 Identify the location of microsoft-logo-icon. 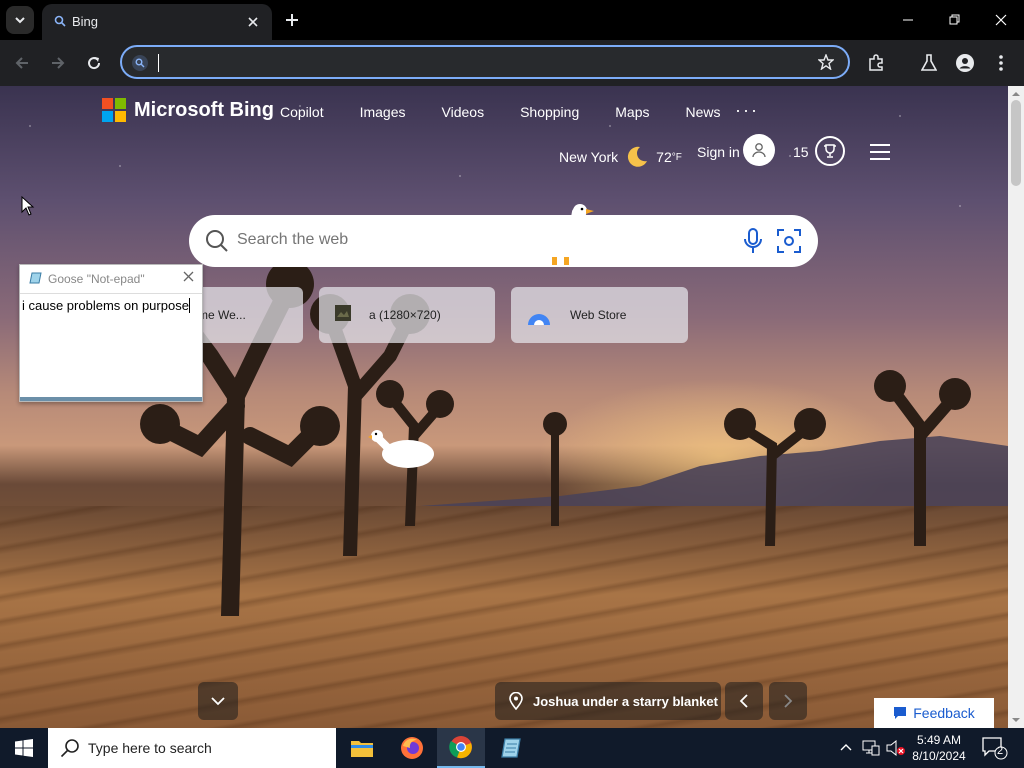
(114, 110).